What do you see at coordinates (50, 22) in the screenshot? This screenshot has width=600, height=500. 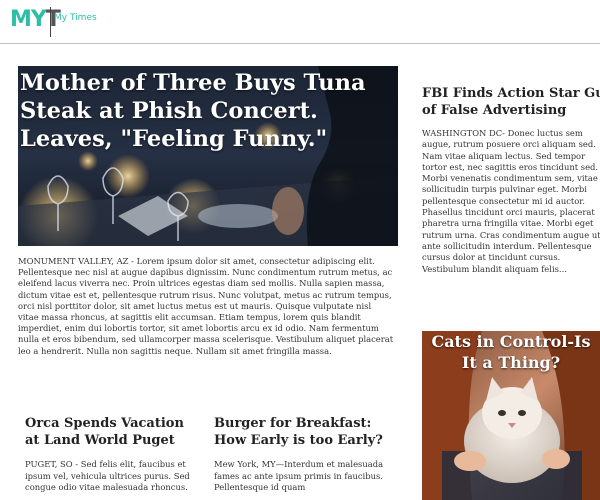 I see `logo-divider` at bounding box center [50, 22].